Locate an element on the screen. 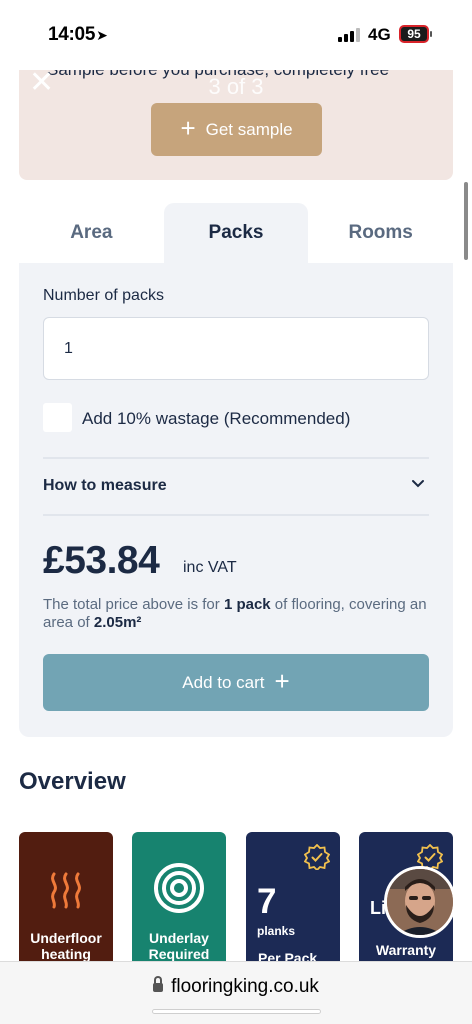 This screenshot has height=1024, width=472. spiral-icon is located at coordinates (179, 888).